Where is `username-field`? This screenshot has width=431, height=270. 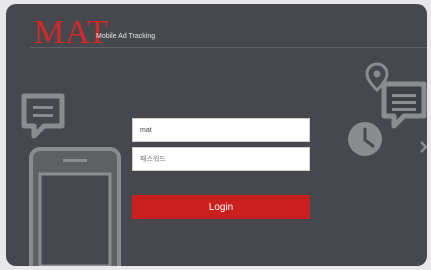
username-field is located at coordinates (221, 130).